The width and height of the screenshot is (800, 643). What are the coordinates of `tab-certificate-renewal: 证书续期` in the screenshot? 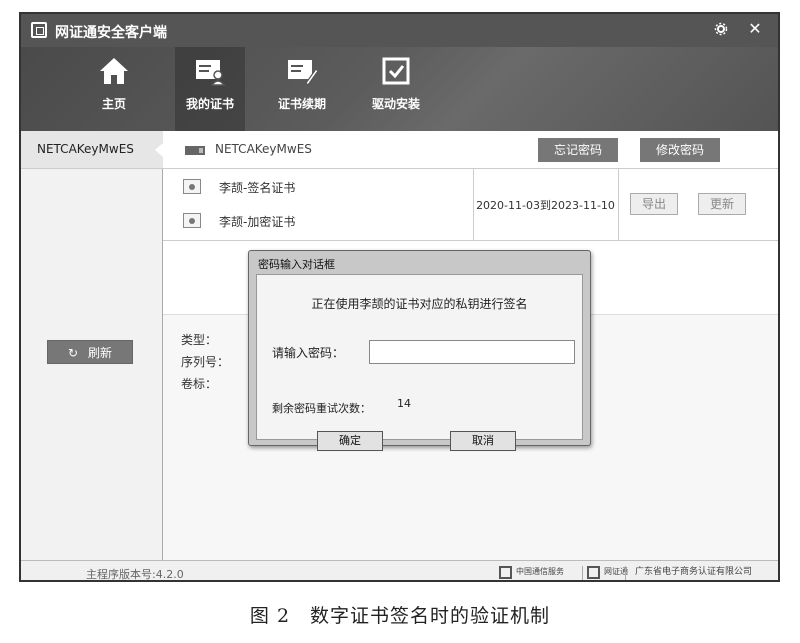 It's located at (302, 89).